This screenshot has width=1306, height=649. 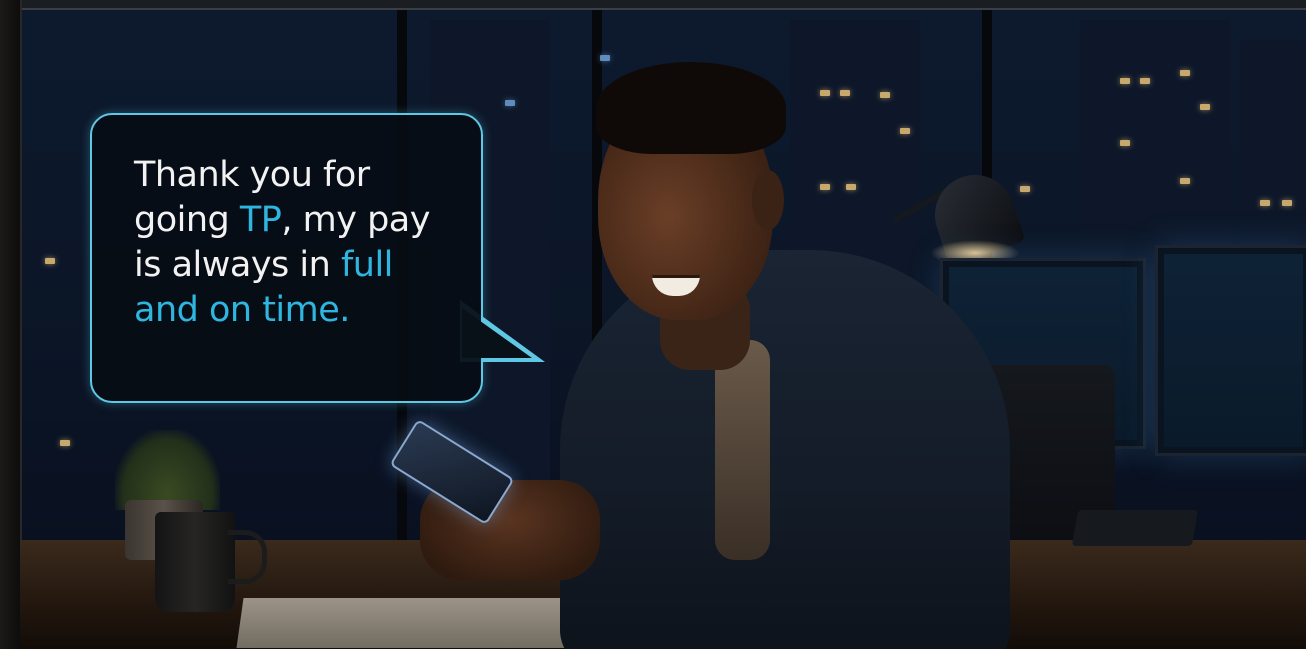 I want to click on bubble-line-3: is always in full, so click(x=297, y=265).